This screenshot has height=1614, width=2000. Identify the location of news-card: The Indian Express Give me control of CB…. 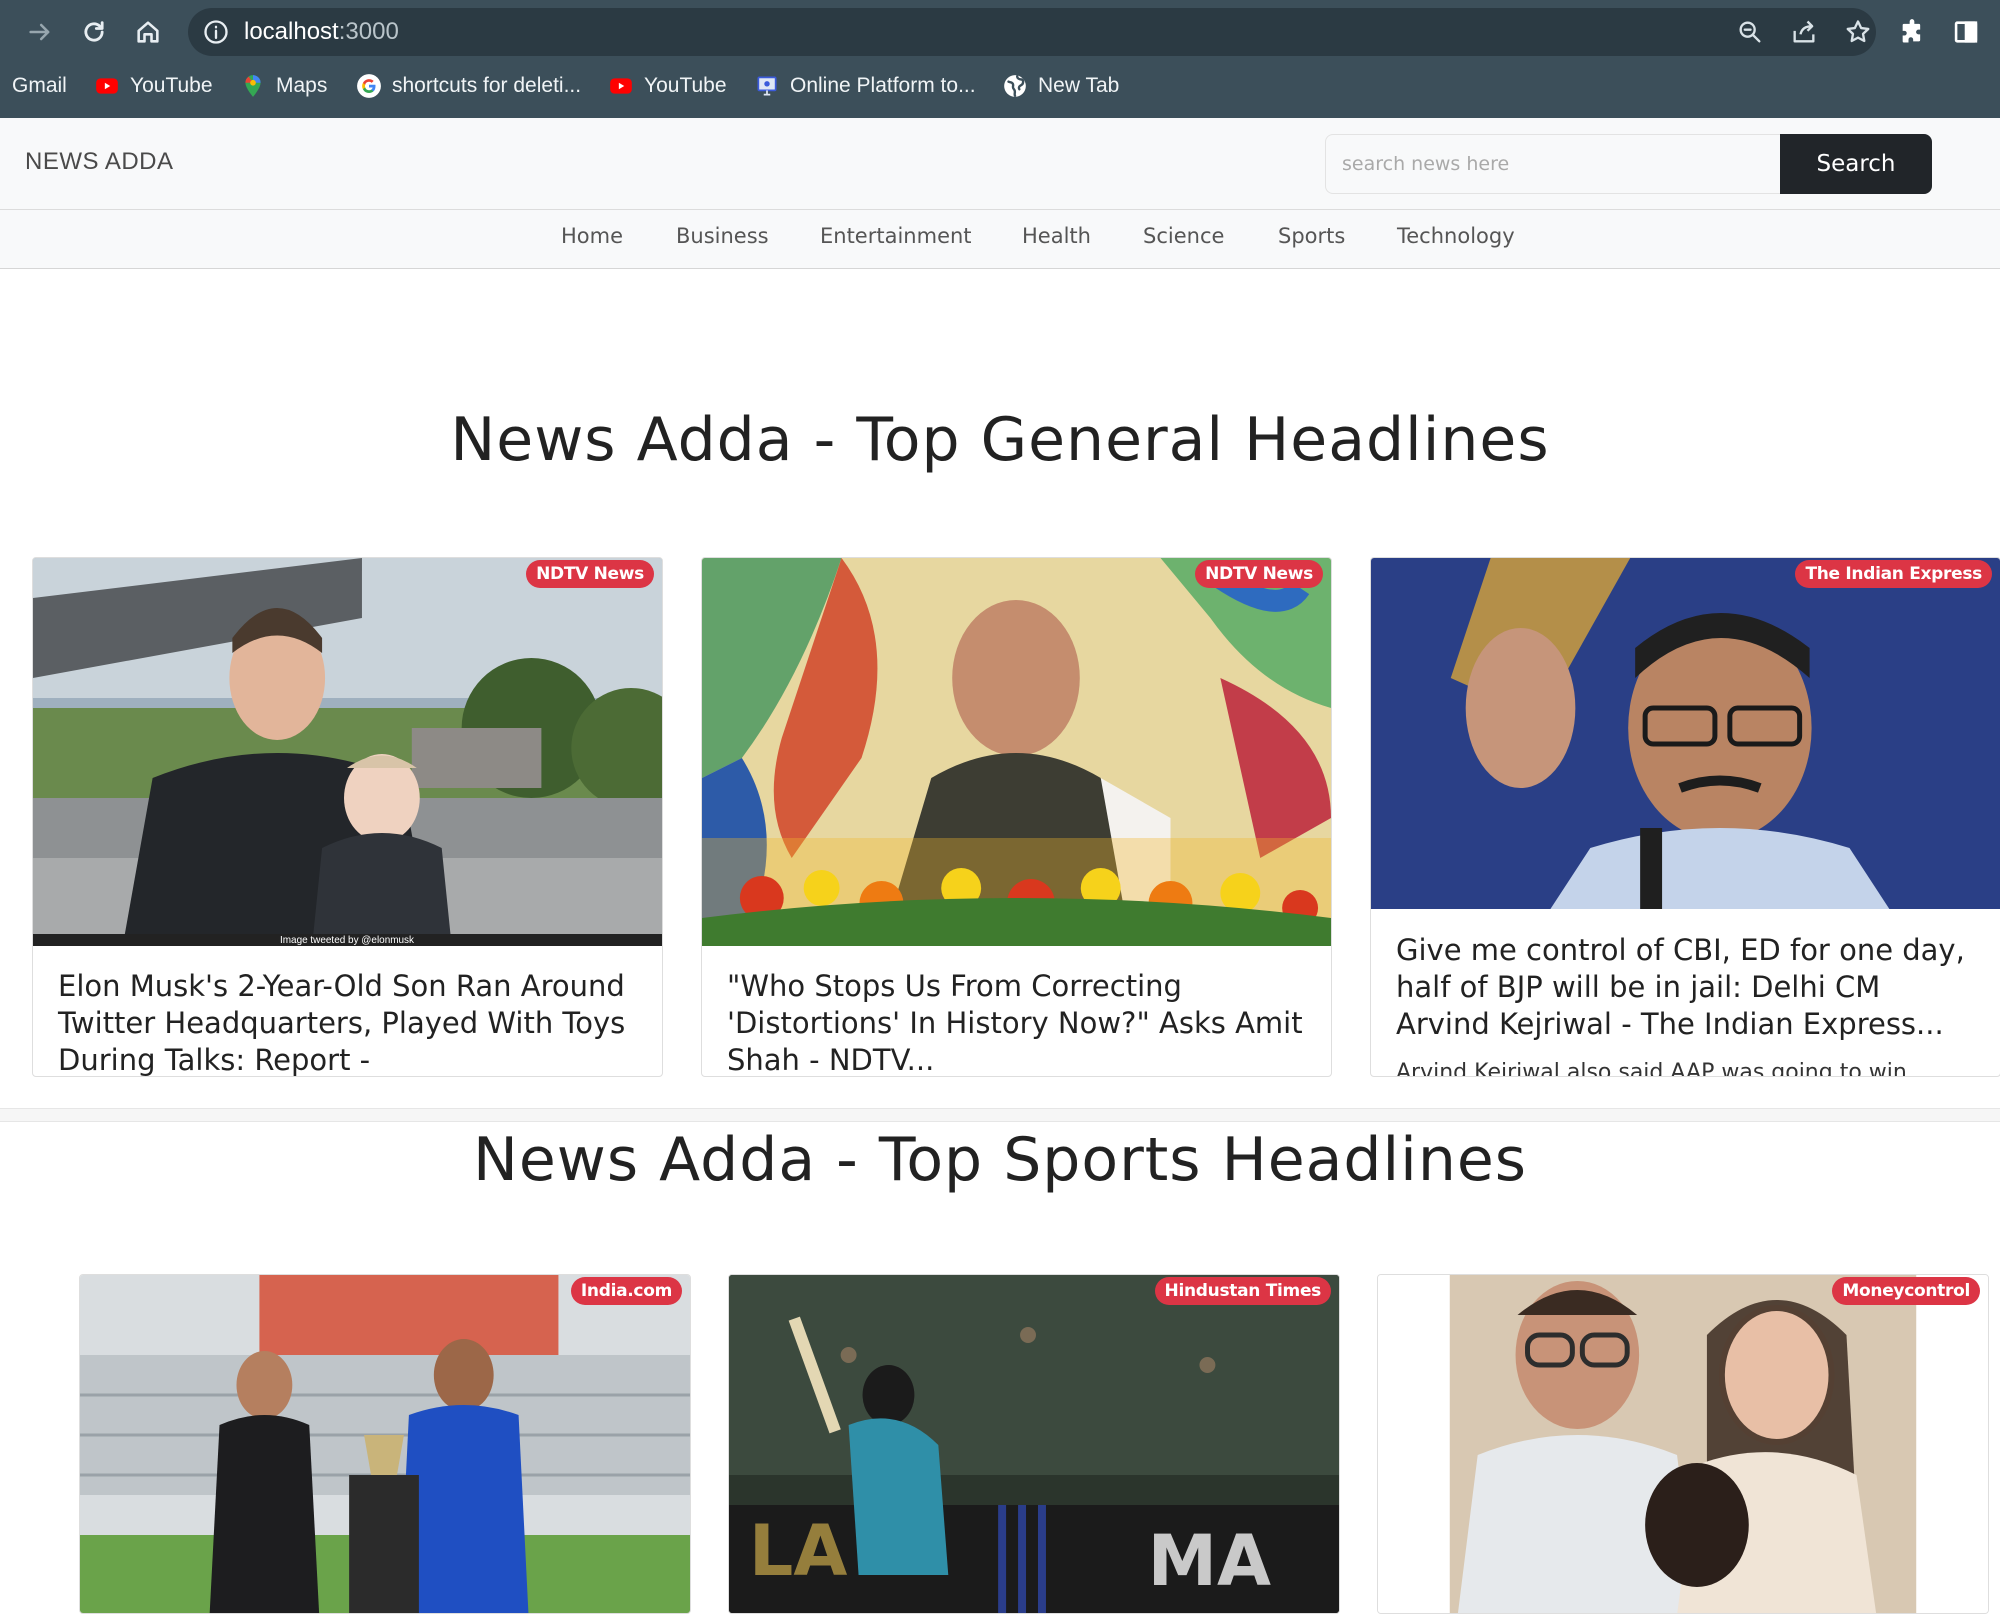
(1685, 817).